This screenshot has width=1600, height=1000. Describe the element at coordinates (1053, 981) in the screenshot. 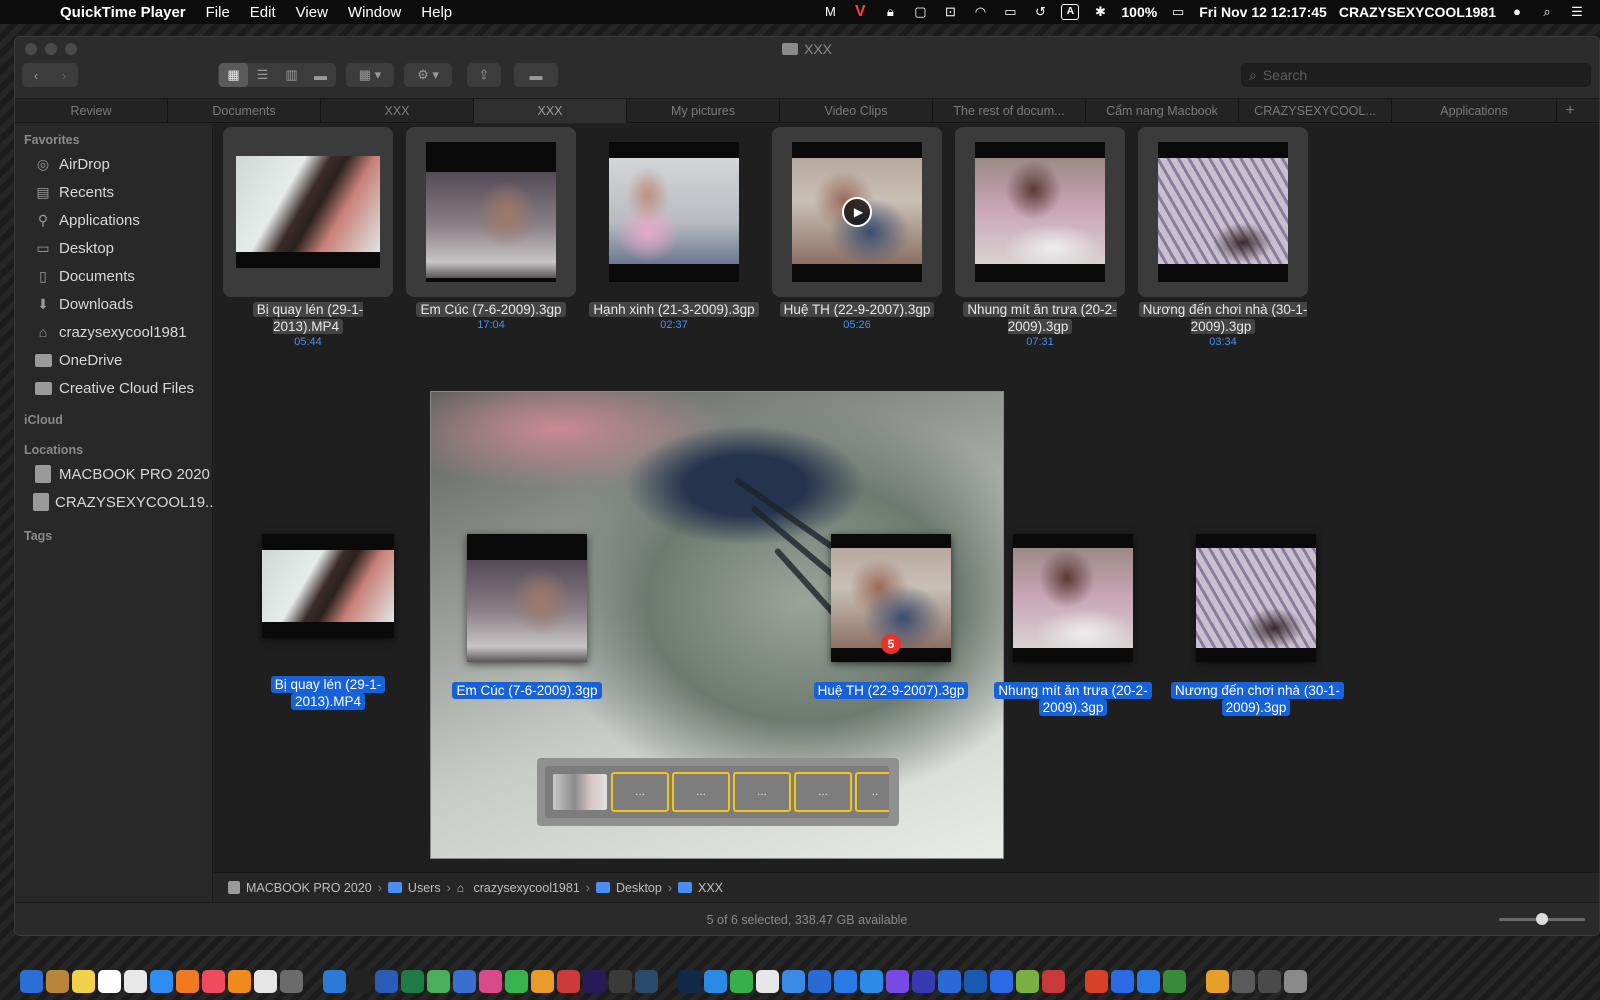

I see `dock-pdf-expert-icon` at that location.